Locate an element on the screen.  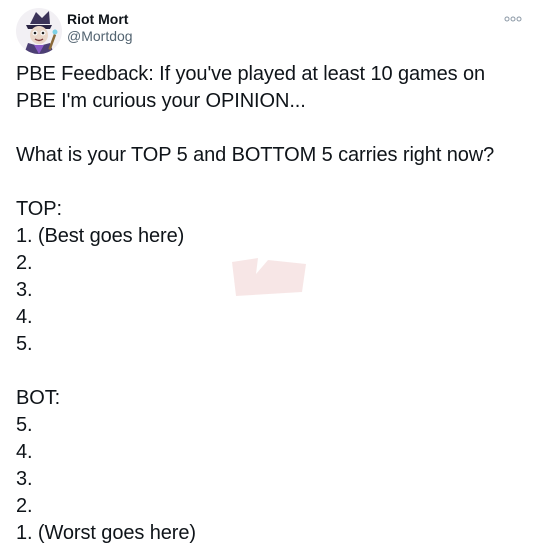
top-item: 5. is located at coordinates (24, 344).